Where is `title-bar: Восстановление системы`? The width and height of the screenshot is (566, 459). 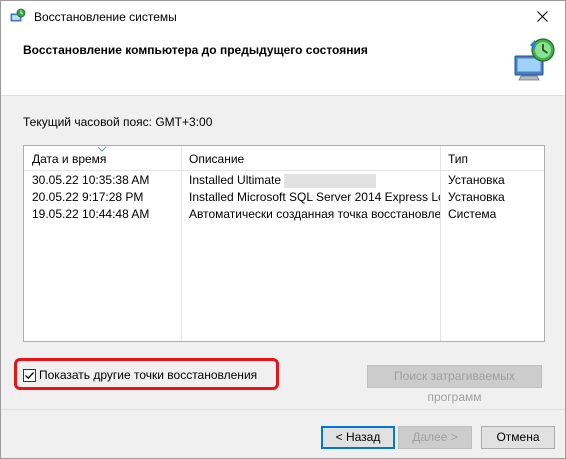 title-bar: Восстановление системы is located at coordinates (283, 16).